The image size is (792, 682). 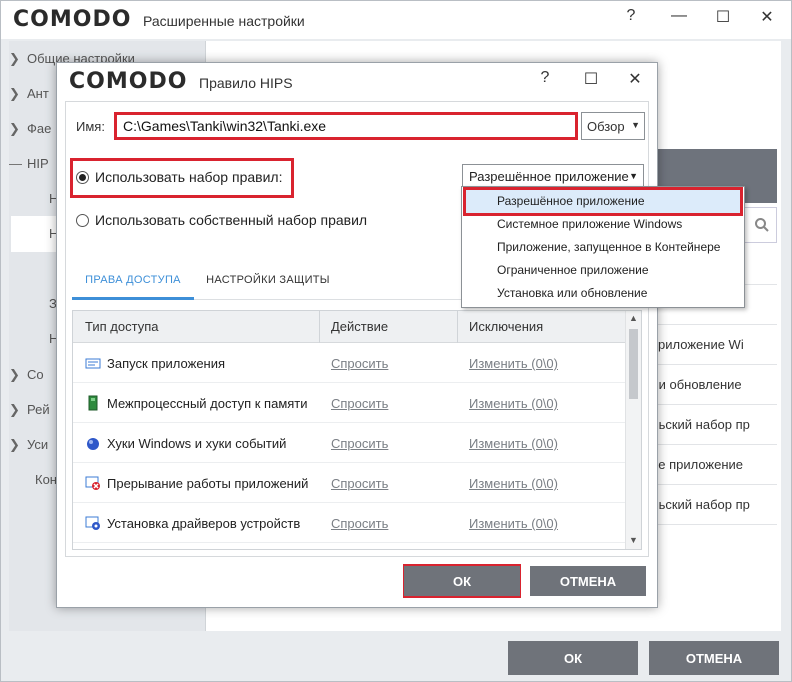 What do you see at coordinates (207, 403) in the screenshot?
I see `access-type: Межпроцессный доступ к памяти` at bounding box center [207, 403].